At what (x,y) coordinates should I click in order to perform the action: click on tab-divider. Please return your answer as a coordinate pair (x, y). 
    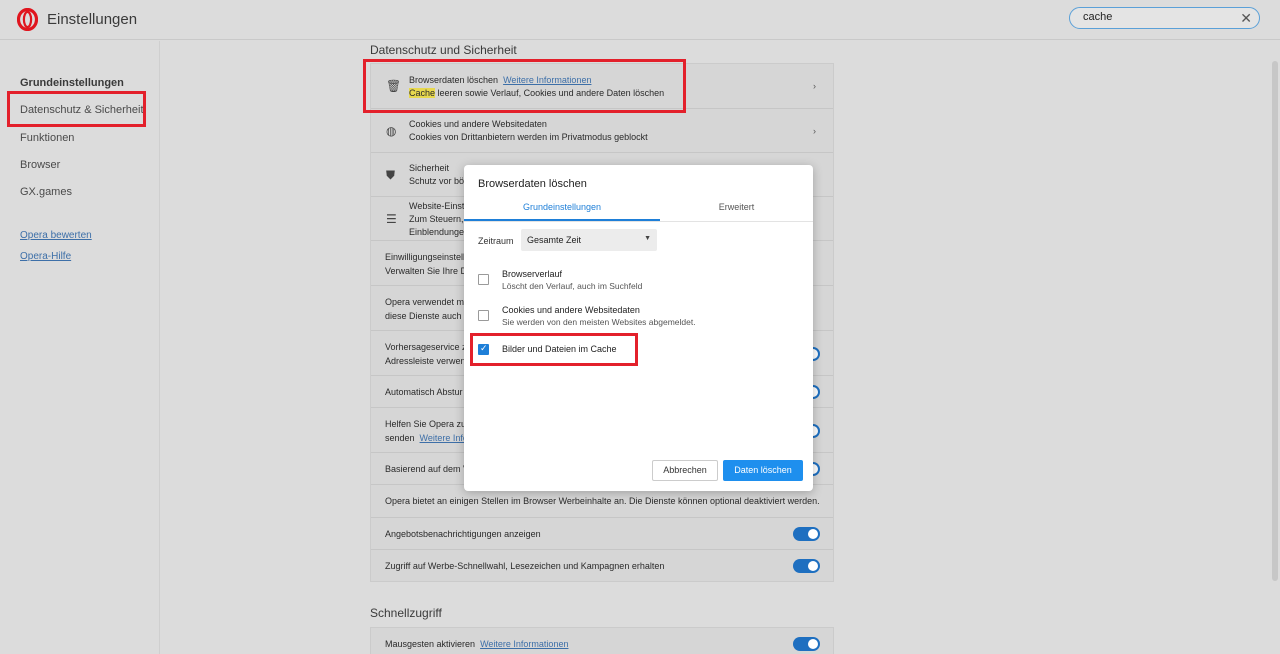
    Looking at the image, I should click on (638, 221).